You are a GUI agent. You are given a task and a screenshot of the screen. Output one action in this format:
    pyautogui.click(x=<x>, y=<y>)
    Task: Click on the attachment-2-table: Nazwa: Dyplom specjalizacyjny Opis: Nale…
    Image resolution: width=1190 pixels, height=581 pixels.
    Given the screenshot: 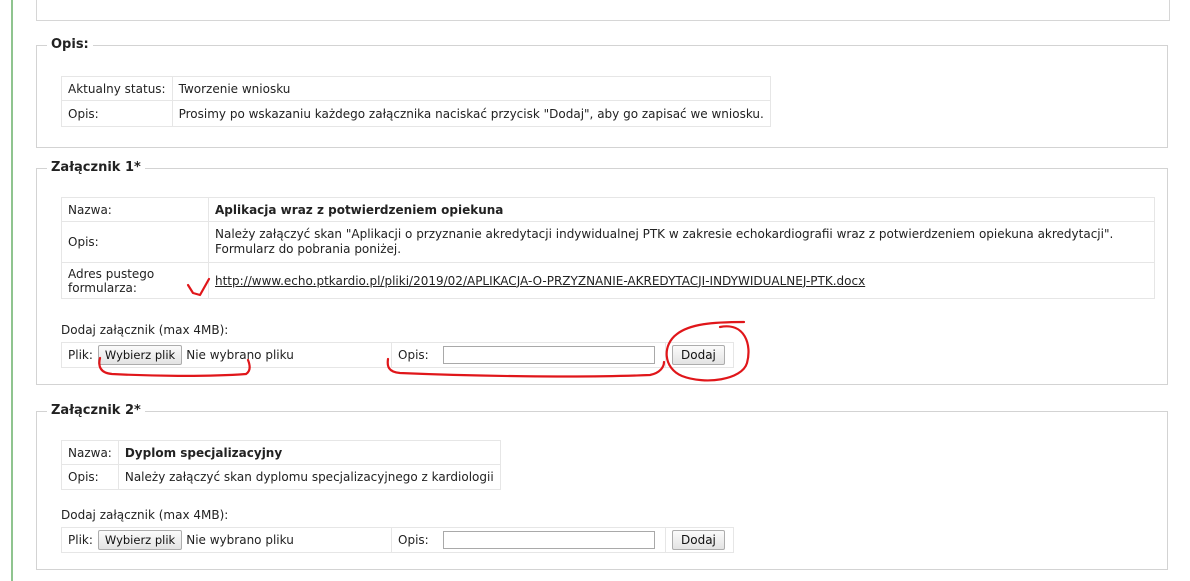 What is the action you would take?
    pyautogui.click(x=281, y=465)
    